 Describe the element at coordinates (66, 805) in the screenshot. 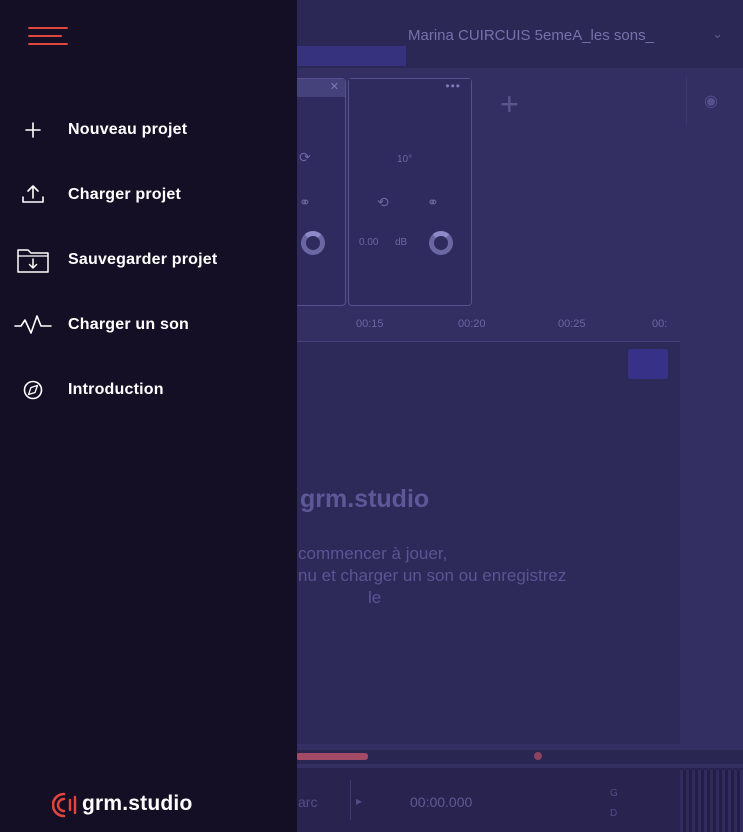

I see `grm-logo-icon` at that location.